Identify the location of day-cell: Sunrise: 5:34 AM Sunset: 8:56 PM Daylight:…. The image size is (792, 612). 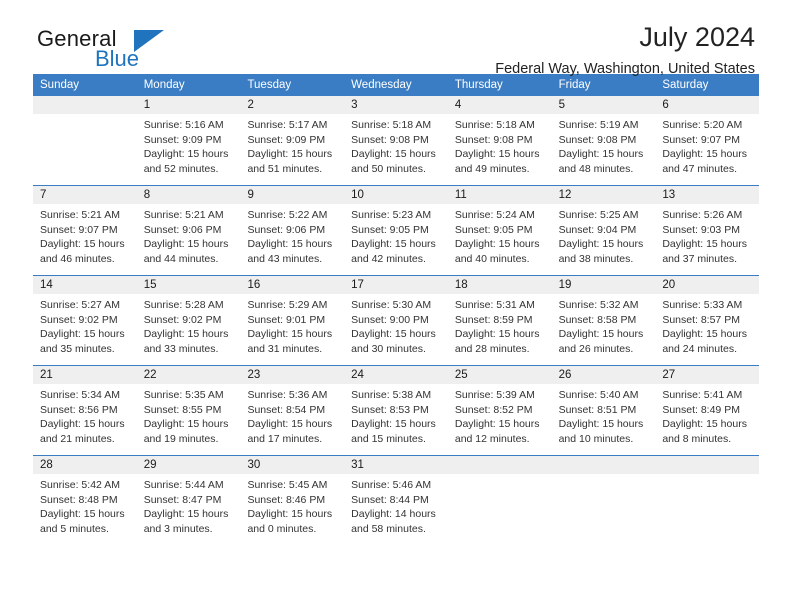
(85, 419).